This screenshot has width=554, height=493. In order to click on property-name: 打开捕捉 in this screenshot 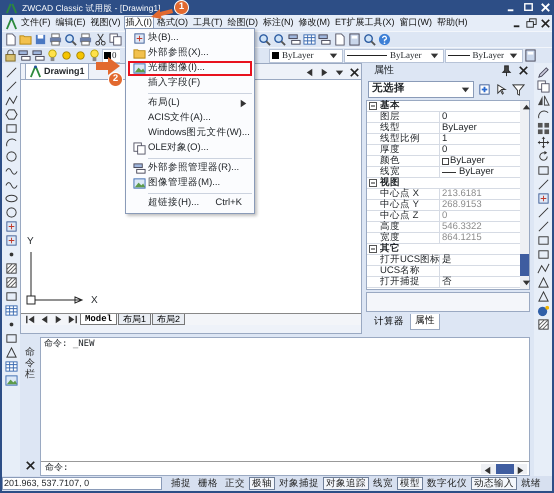, I will do `click(409, 282)`.